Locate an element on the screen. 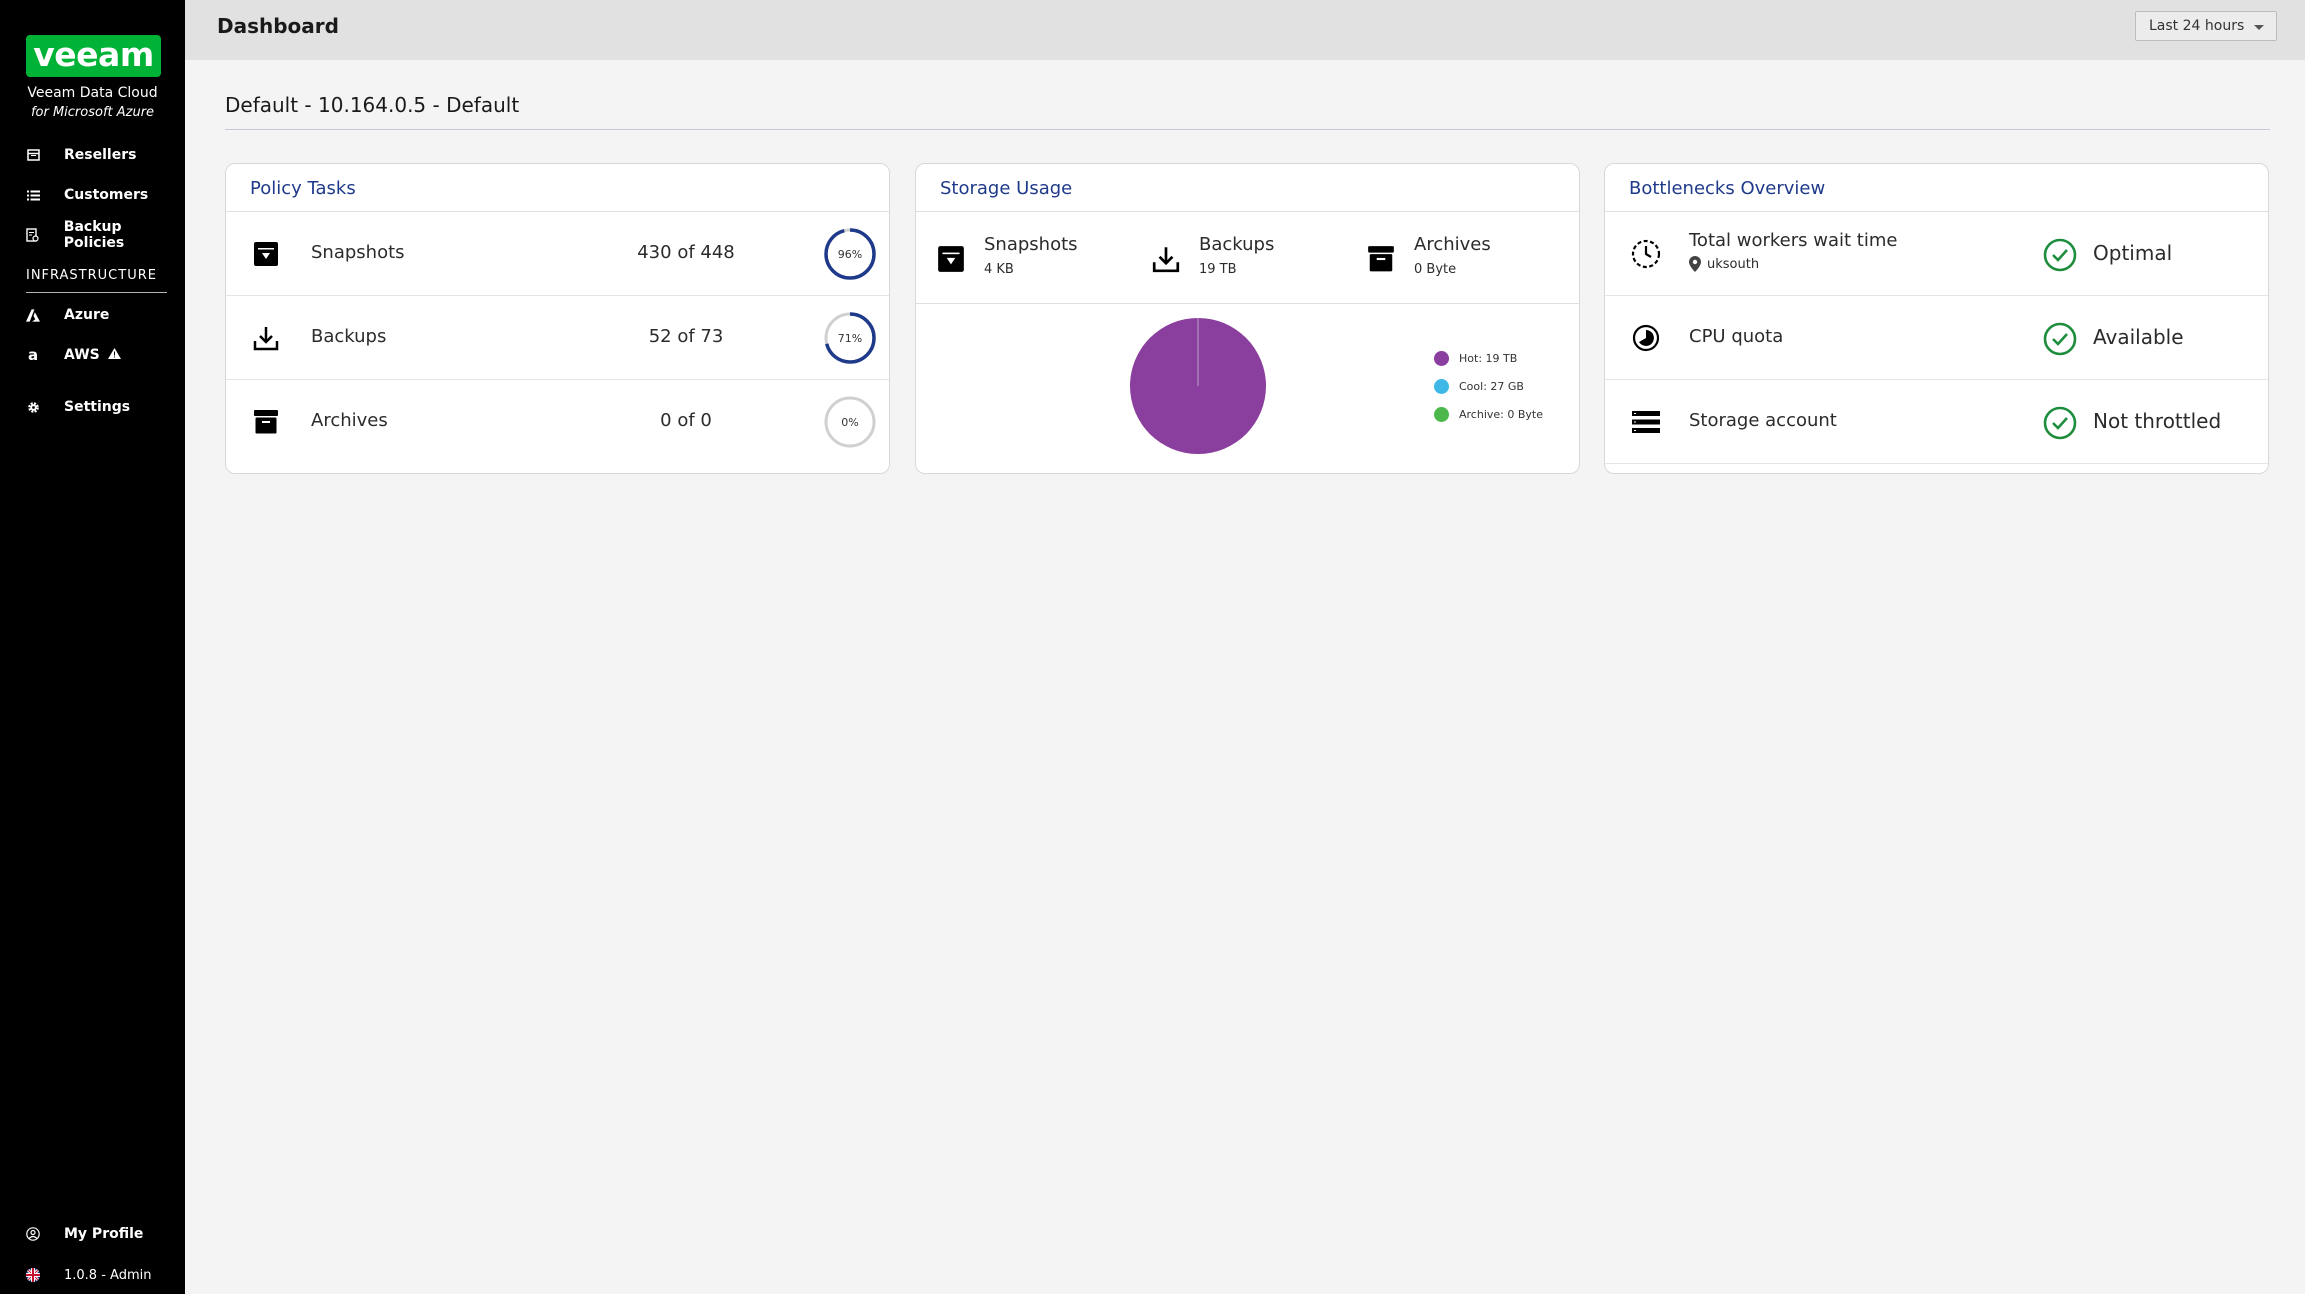  storage-pie-chart is located at coordinates (1198, 386).